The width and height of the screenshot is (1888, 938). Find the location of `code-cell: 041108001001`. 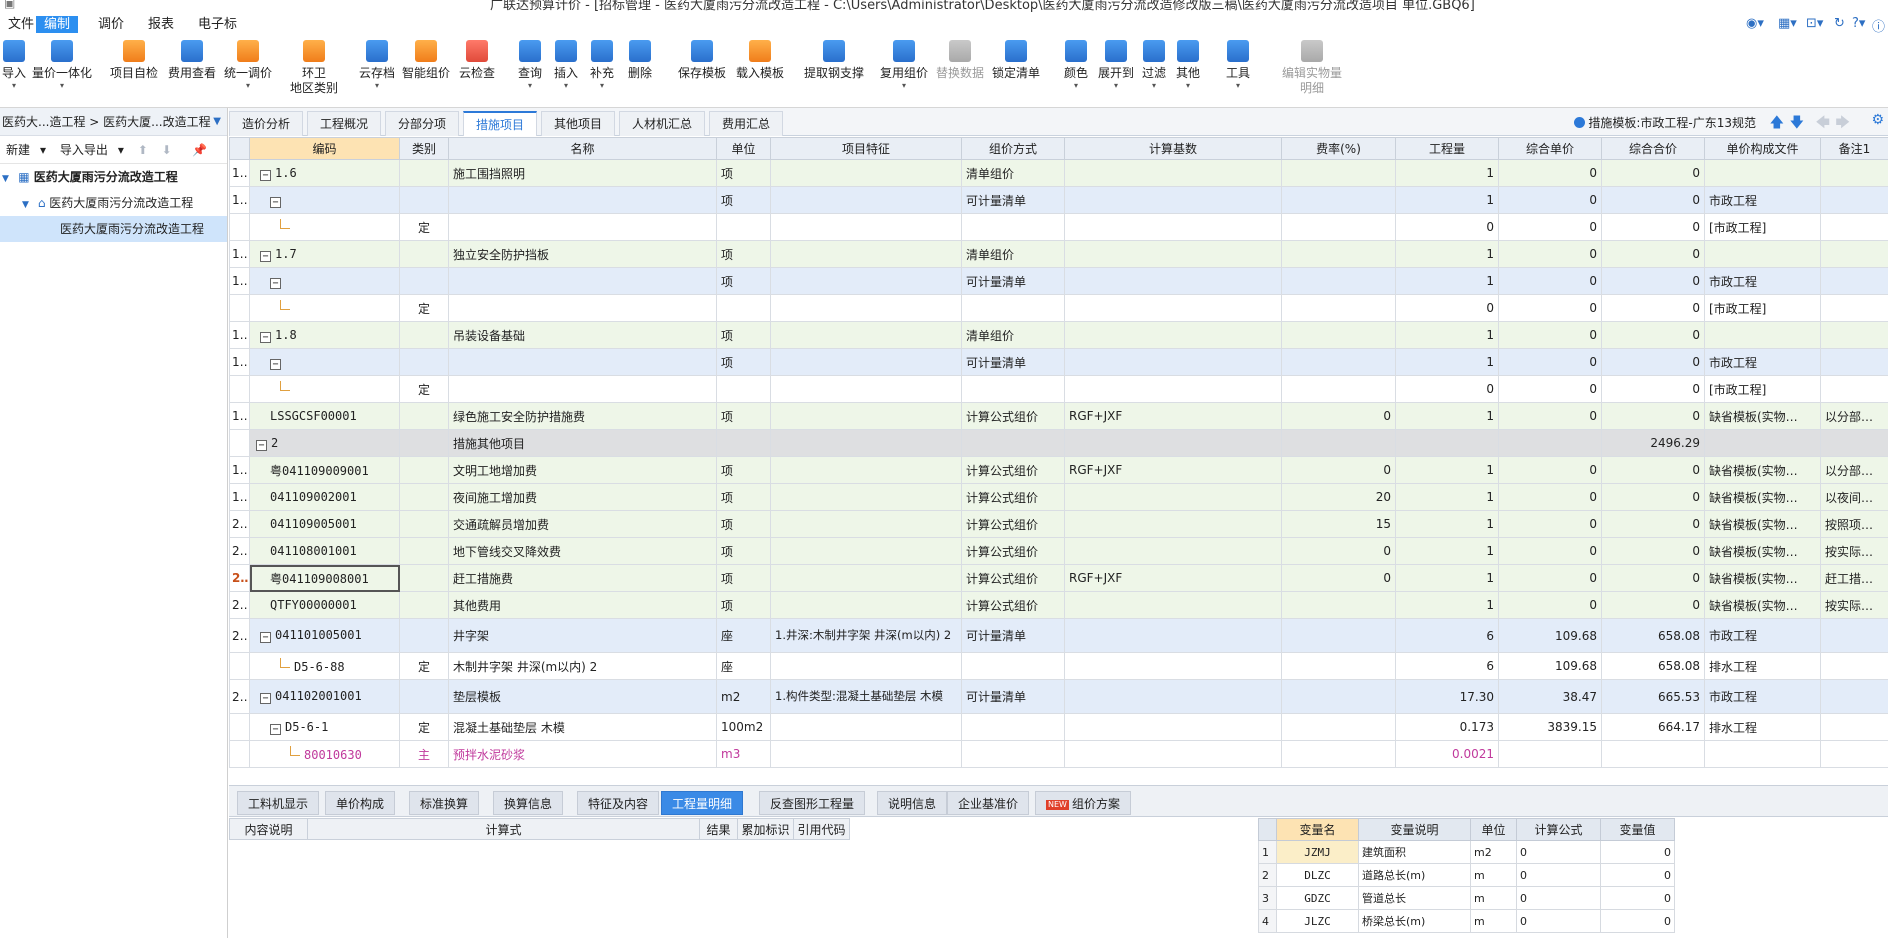

code-cell: 041108001001 is located at coordinates (324, 551).